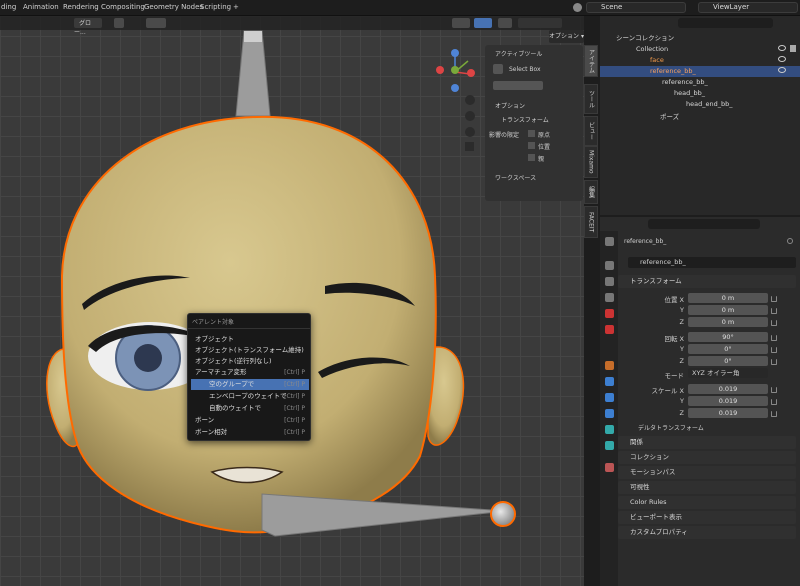 The image size is (800, 586). What do you see at coordinates (707, 442) in the screenshot?
I see `relations-panel-header: 関係` at bounding box center [707, 442].